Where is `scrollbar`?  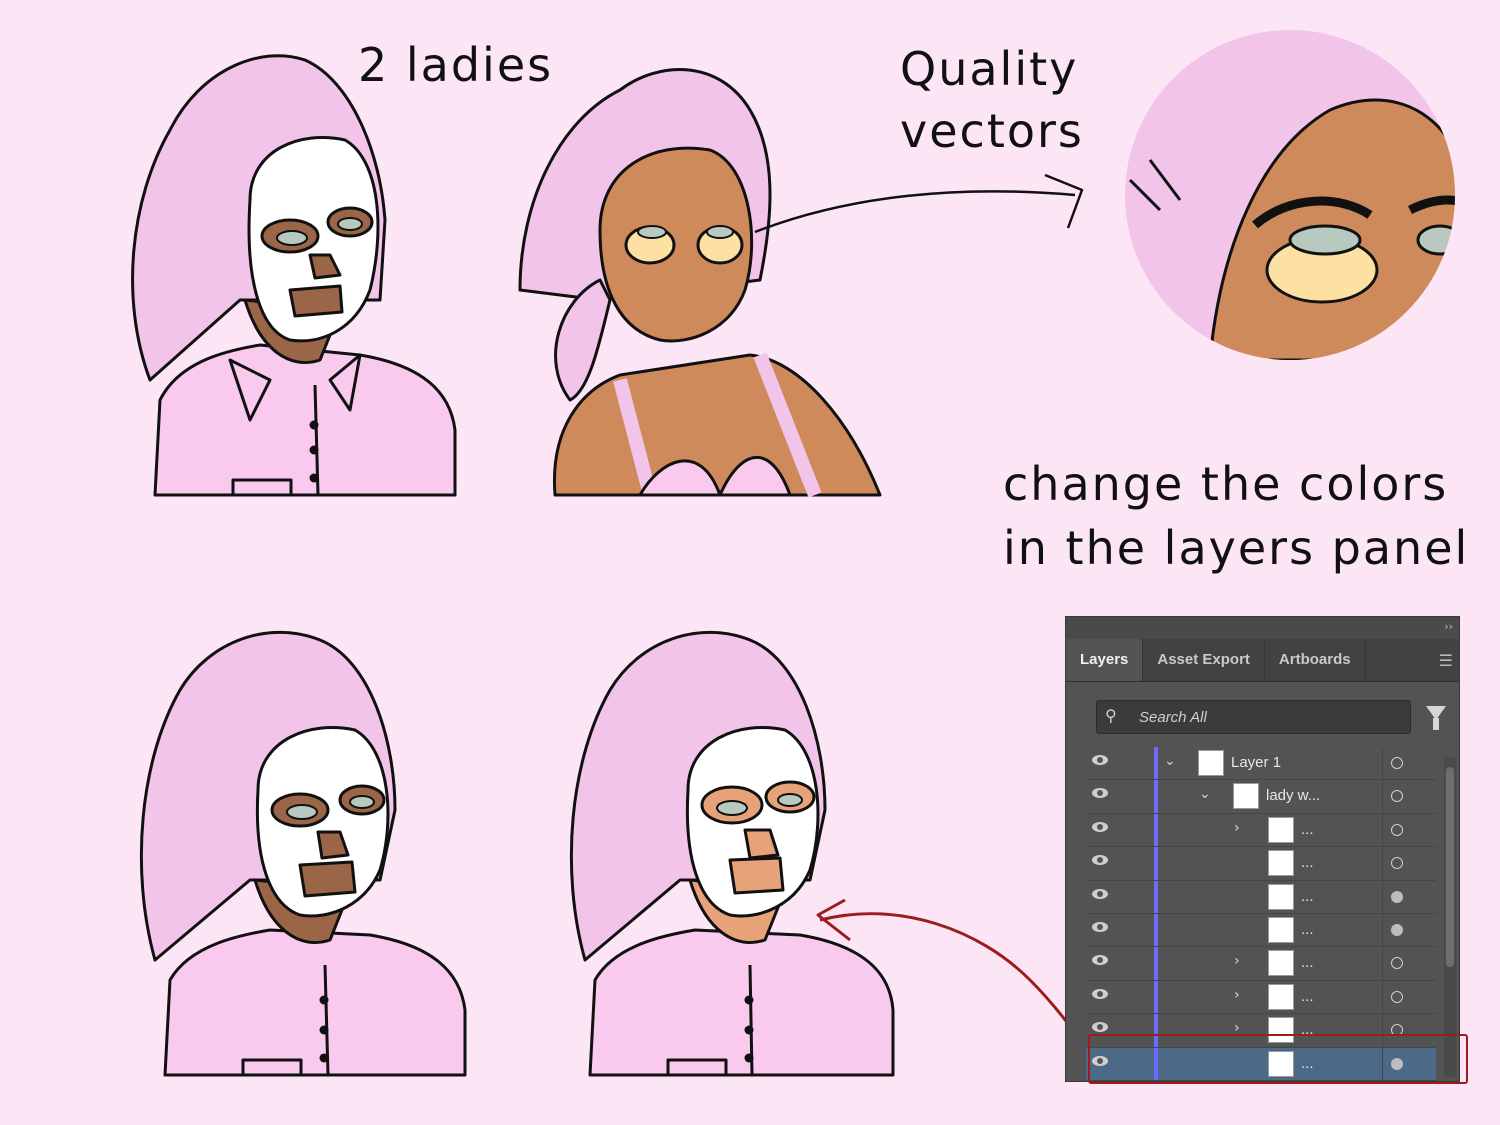 scrollbar is located at coordinates (1450, 917).